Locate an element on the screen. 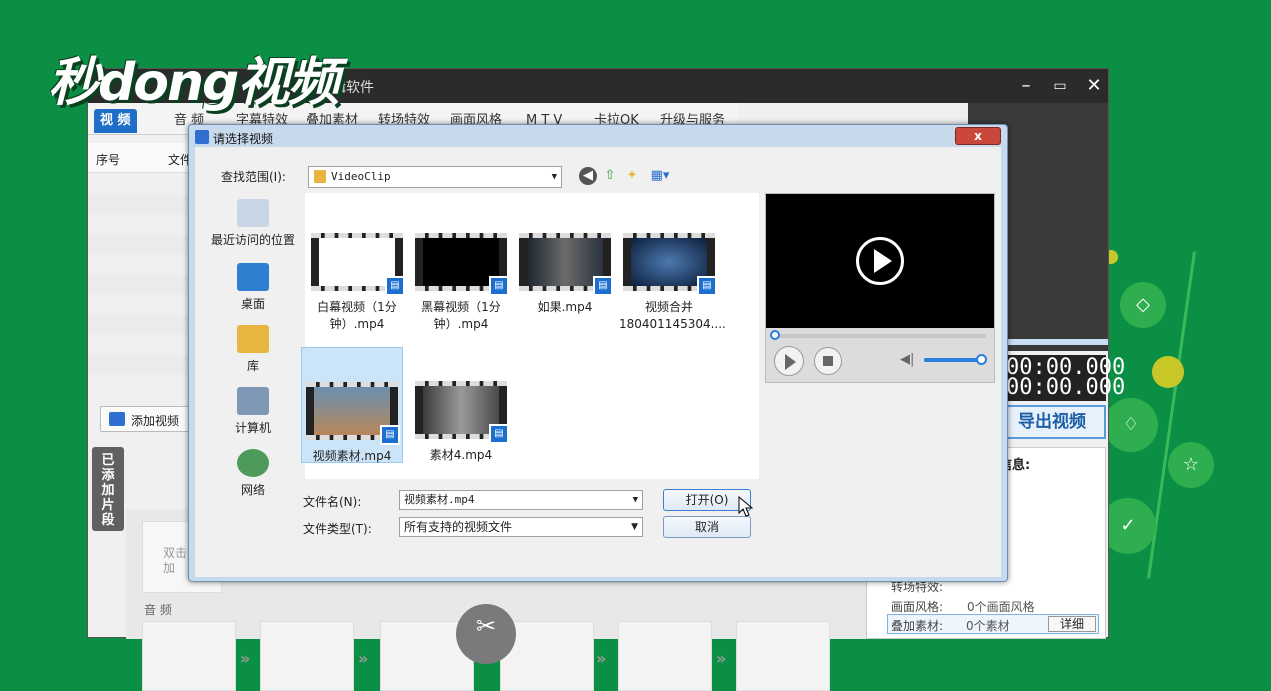 This screenshot has height=691, width=1271. audio-track-label: 音 频 is located at coordinates (158, 610).